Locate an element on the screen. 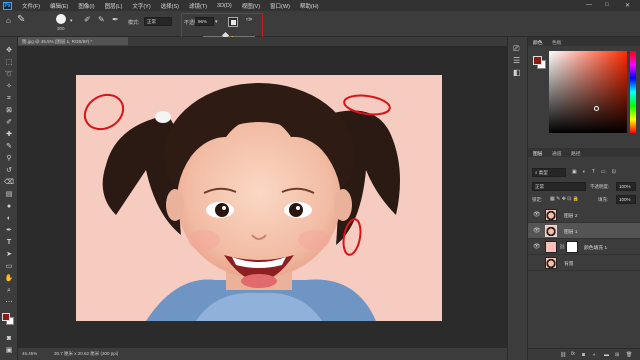 This screenshot has height=360, width=640. panel-foreground-swatch is located at coordinates (537, 60).